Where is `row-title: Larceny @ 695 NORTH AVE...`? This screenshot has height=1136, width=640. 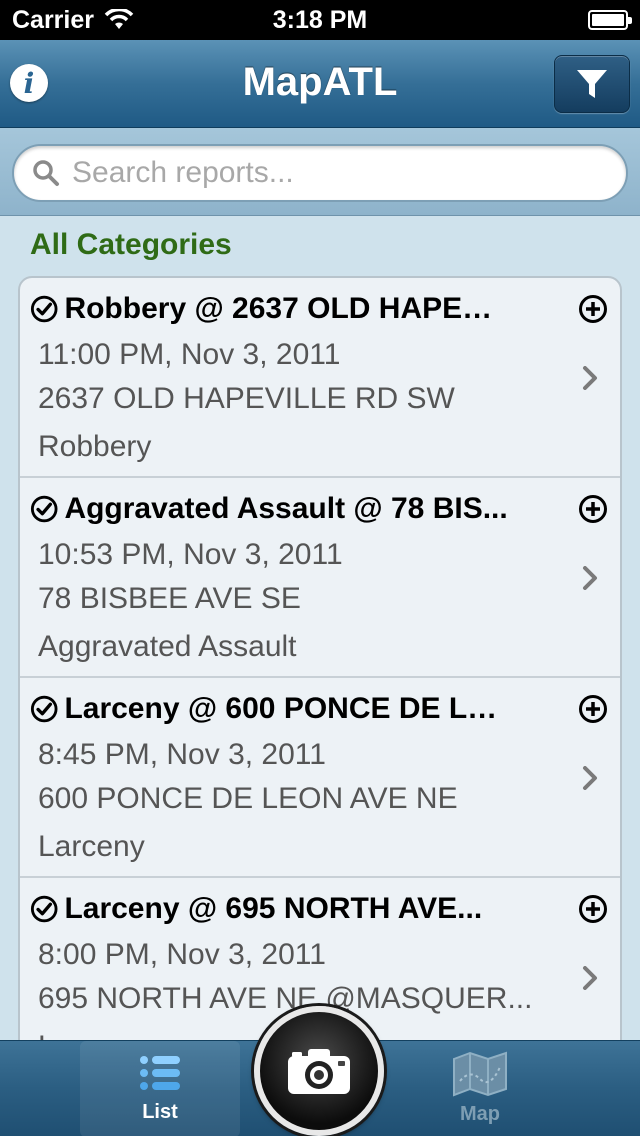
row-title: Larceny @ 695 NORTH AVE... is located at coordinates (270, 909).